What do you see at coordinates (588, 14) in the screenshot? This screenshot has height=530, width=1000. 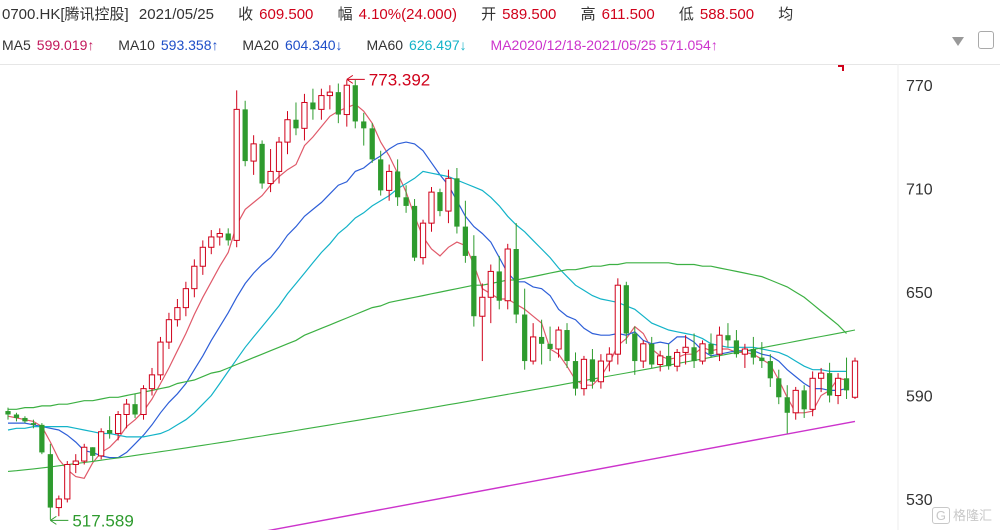 I see `high-label: 高` at bounding box center [588, 14].